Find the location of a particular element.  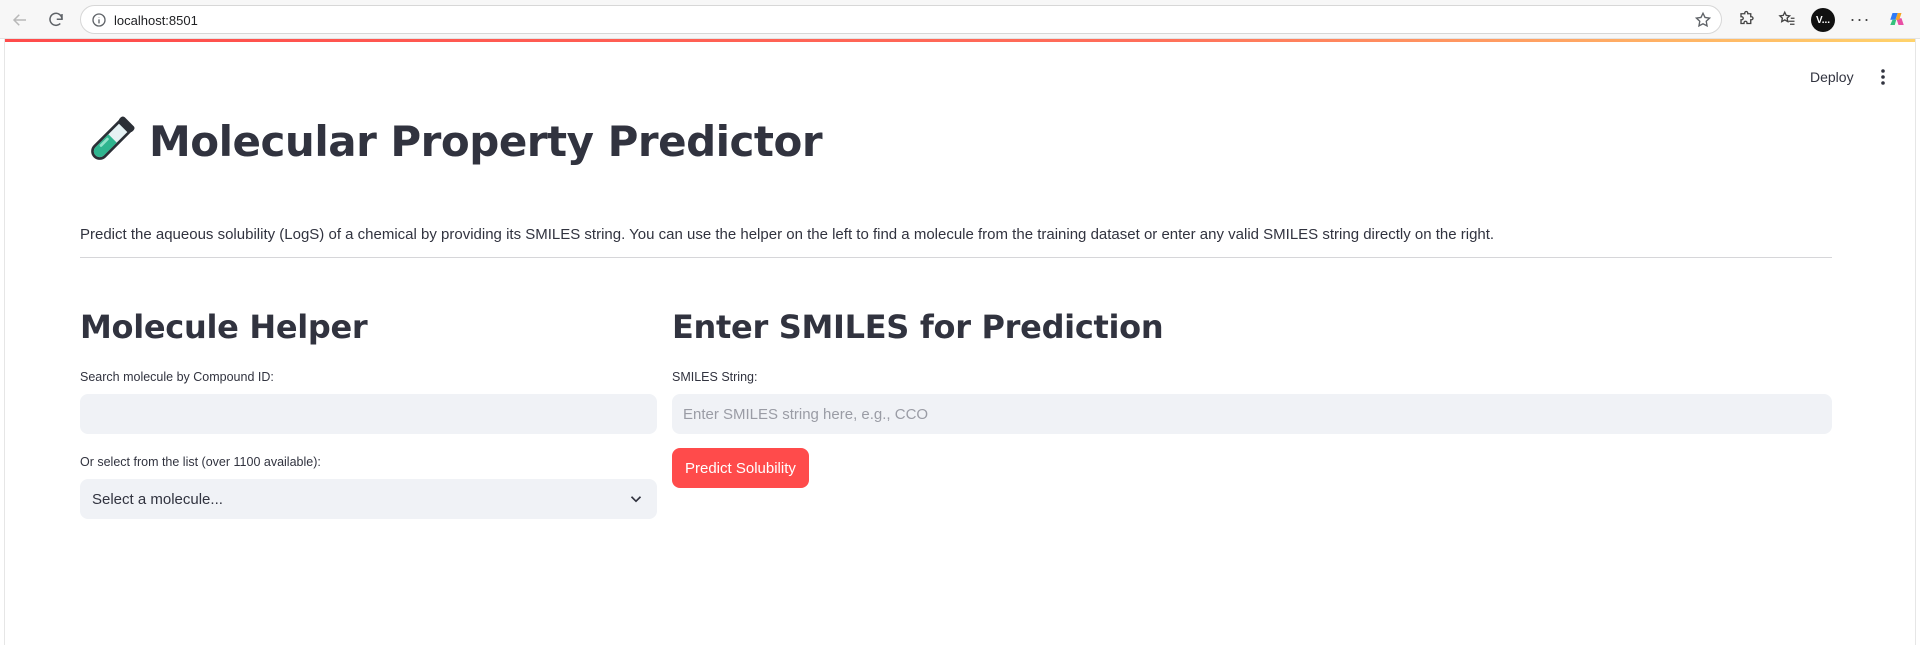

copilot-logo is located at coordinates (1897, 19).